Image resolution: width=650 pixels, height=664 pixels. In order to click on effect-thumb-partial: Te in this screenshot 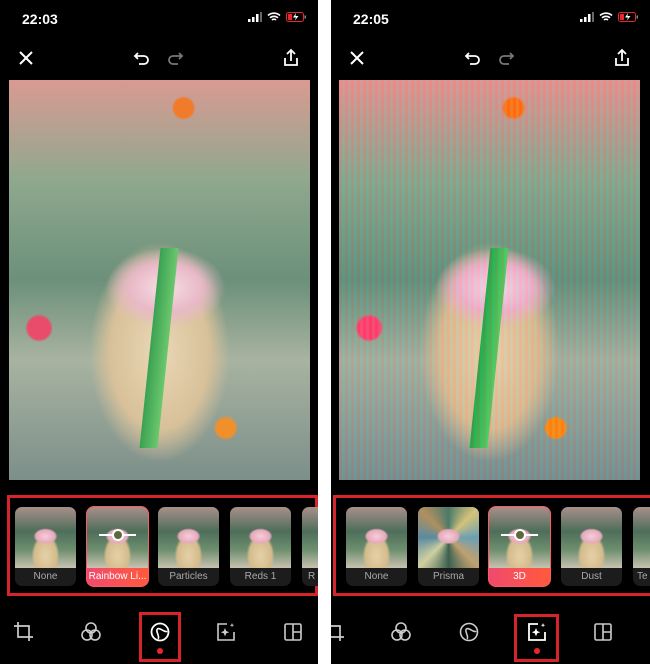, I will do `click(641, 546)`.